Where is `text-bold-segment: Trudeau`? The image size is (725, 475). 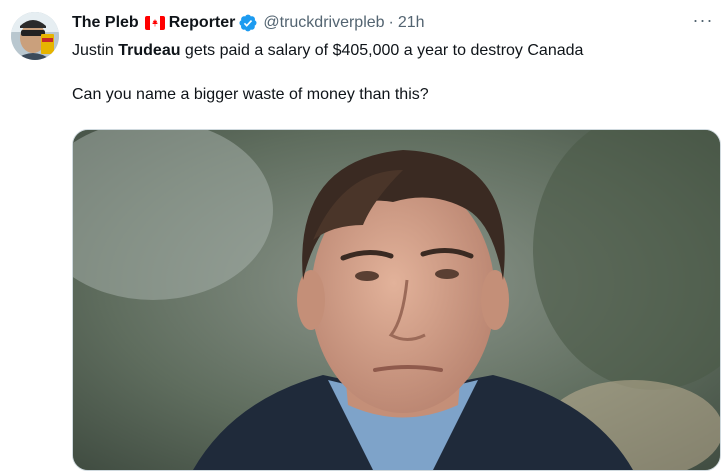
text-bold-segment: Trudeau is located at coordinates (149, 50).